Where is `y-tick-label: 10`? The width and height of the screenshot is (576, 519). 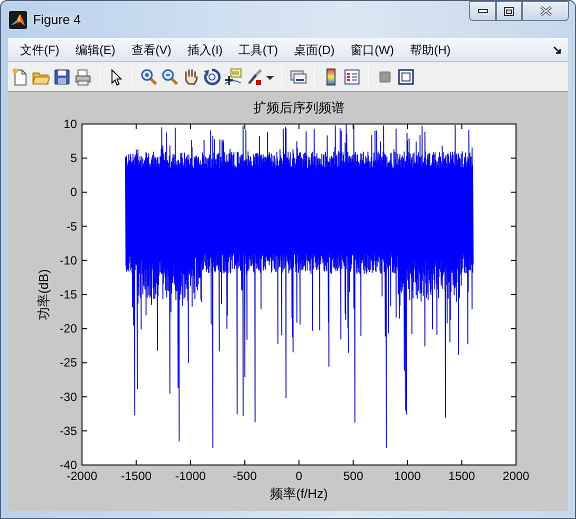
y-tick-label: 10 is located at coordinates (70, 124).